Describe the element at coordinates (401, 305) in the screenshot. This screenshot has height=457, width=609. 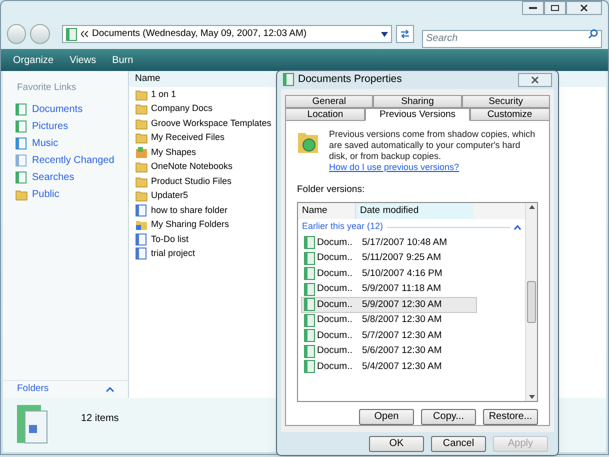
I see `version-date: 5/9/2007 12:30 AM` at that location.